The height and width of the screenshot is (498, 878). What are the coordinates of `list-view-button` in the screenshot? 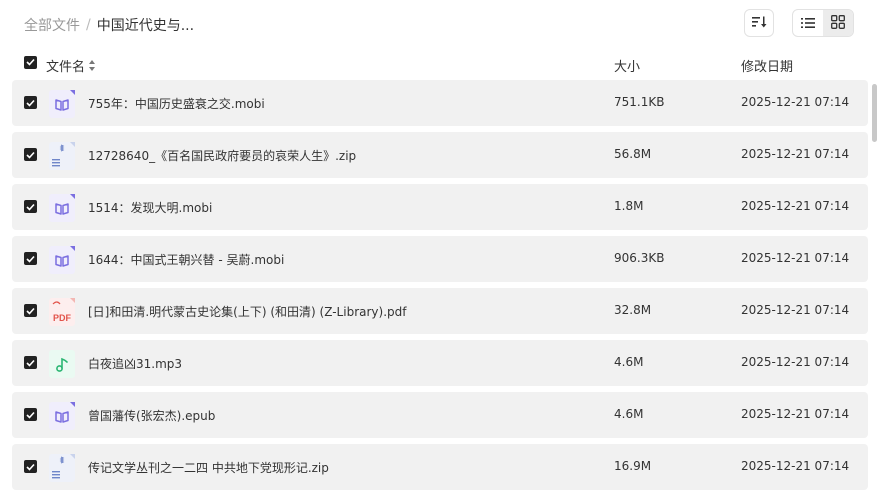 It's located at (808, 23).